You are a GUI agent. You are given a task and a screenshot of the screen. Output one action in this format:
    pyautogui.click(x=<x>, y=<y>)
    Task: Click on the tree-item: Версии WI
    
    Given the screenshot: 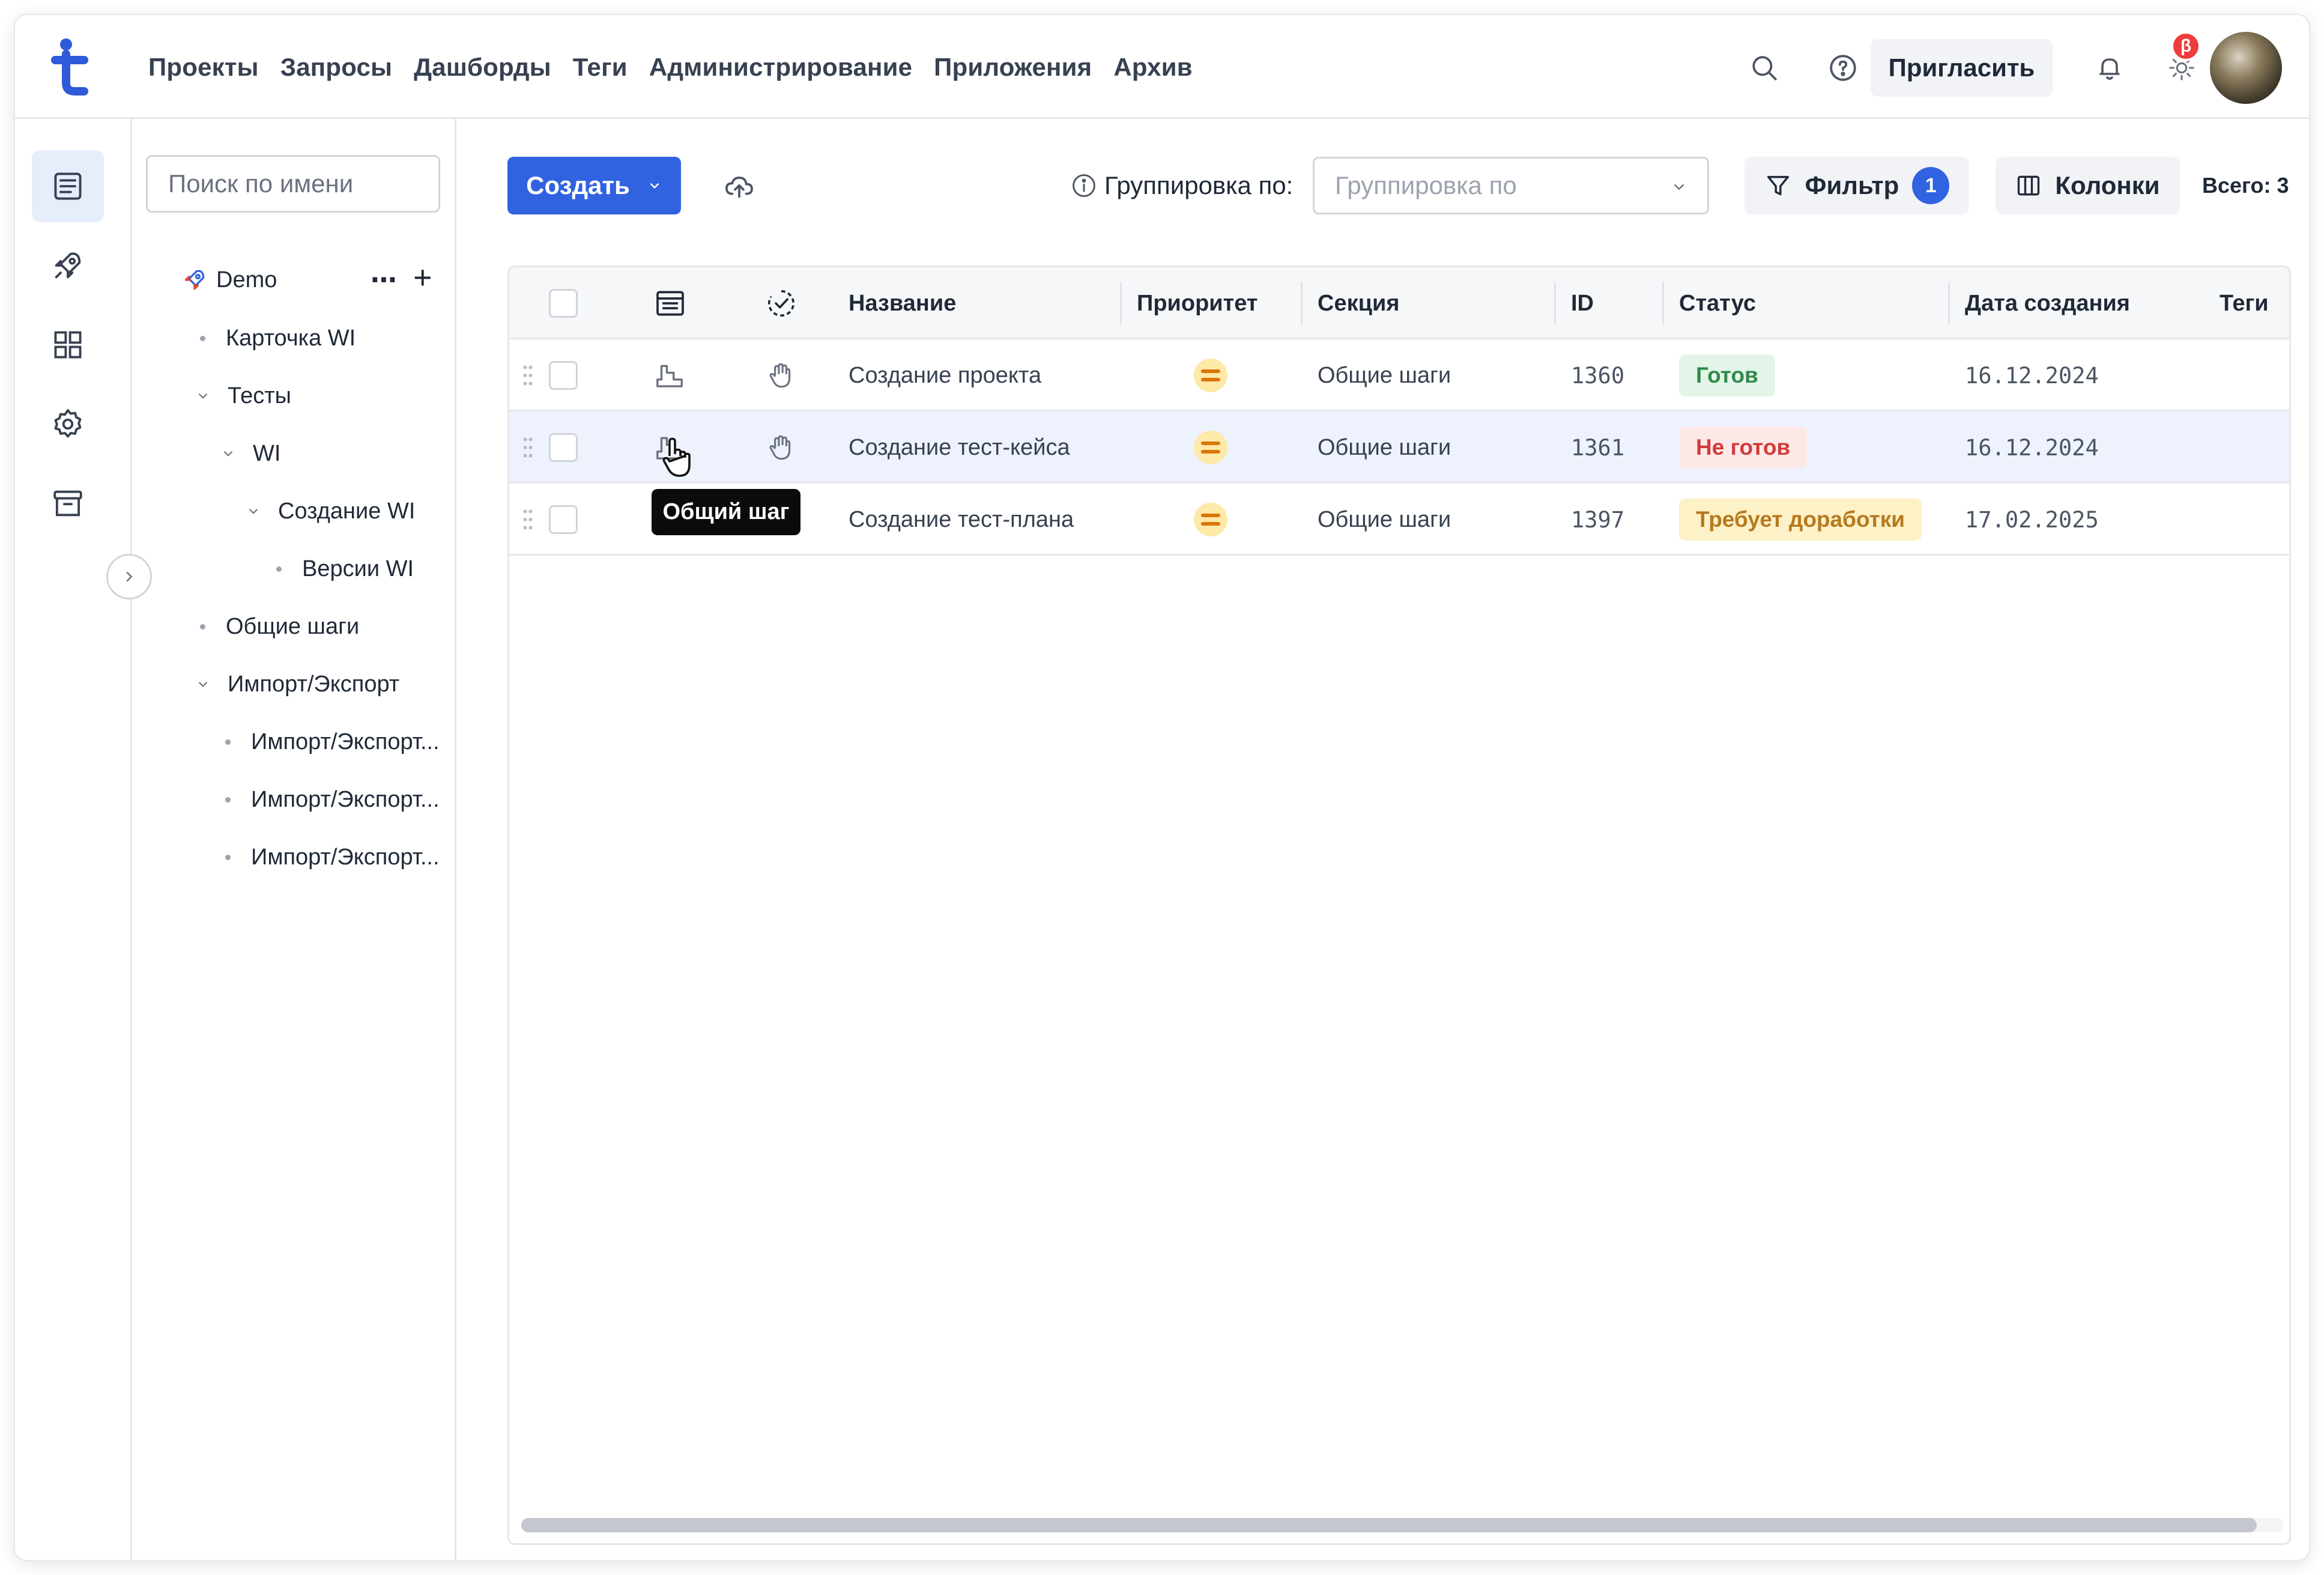 What is the action you would take?
    pyautogui.click(x=345, y=569)
    